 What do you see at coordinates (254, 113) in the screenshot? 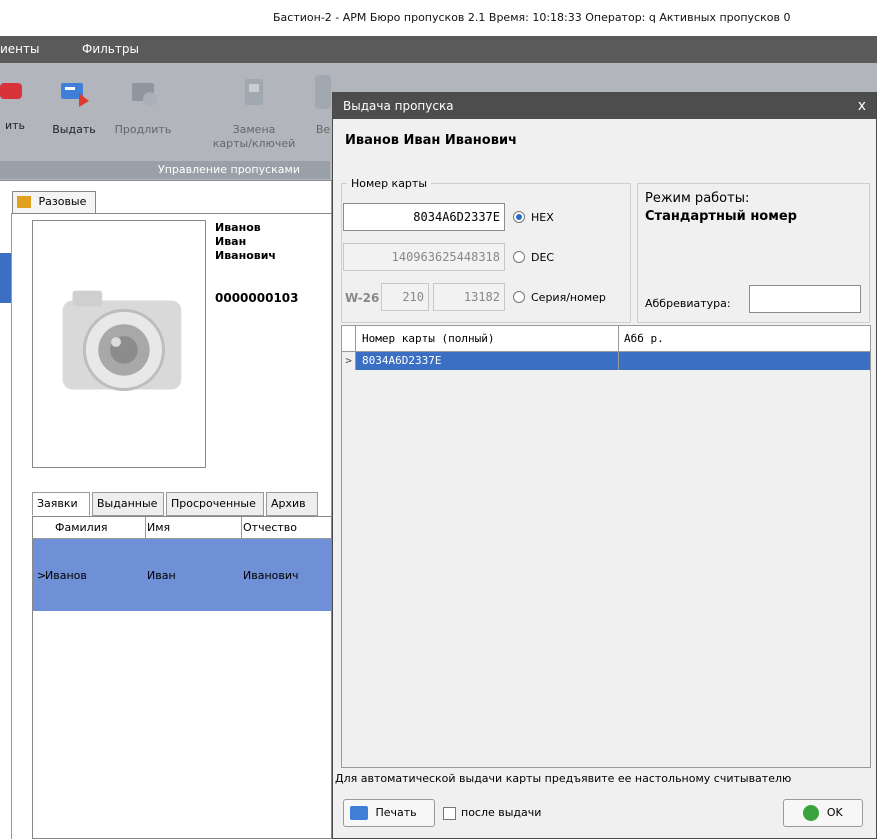
I see `replace-card-button: Замена карты/ключей` at bounding box center [254, 113].